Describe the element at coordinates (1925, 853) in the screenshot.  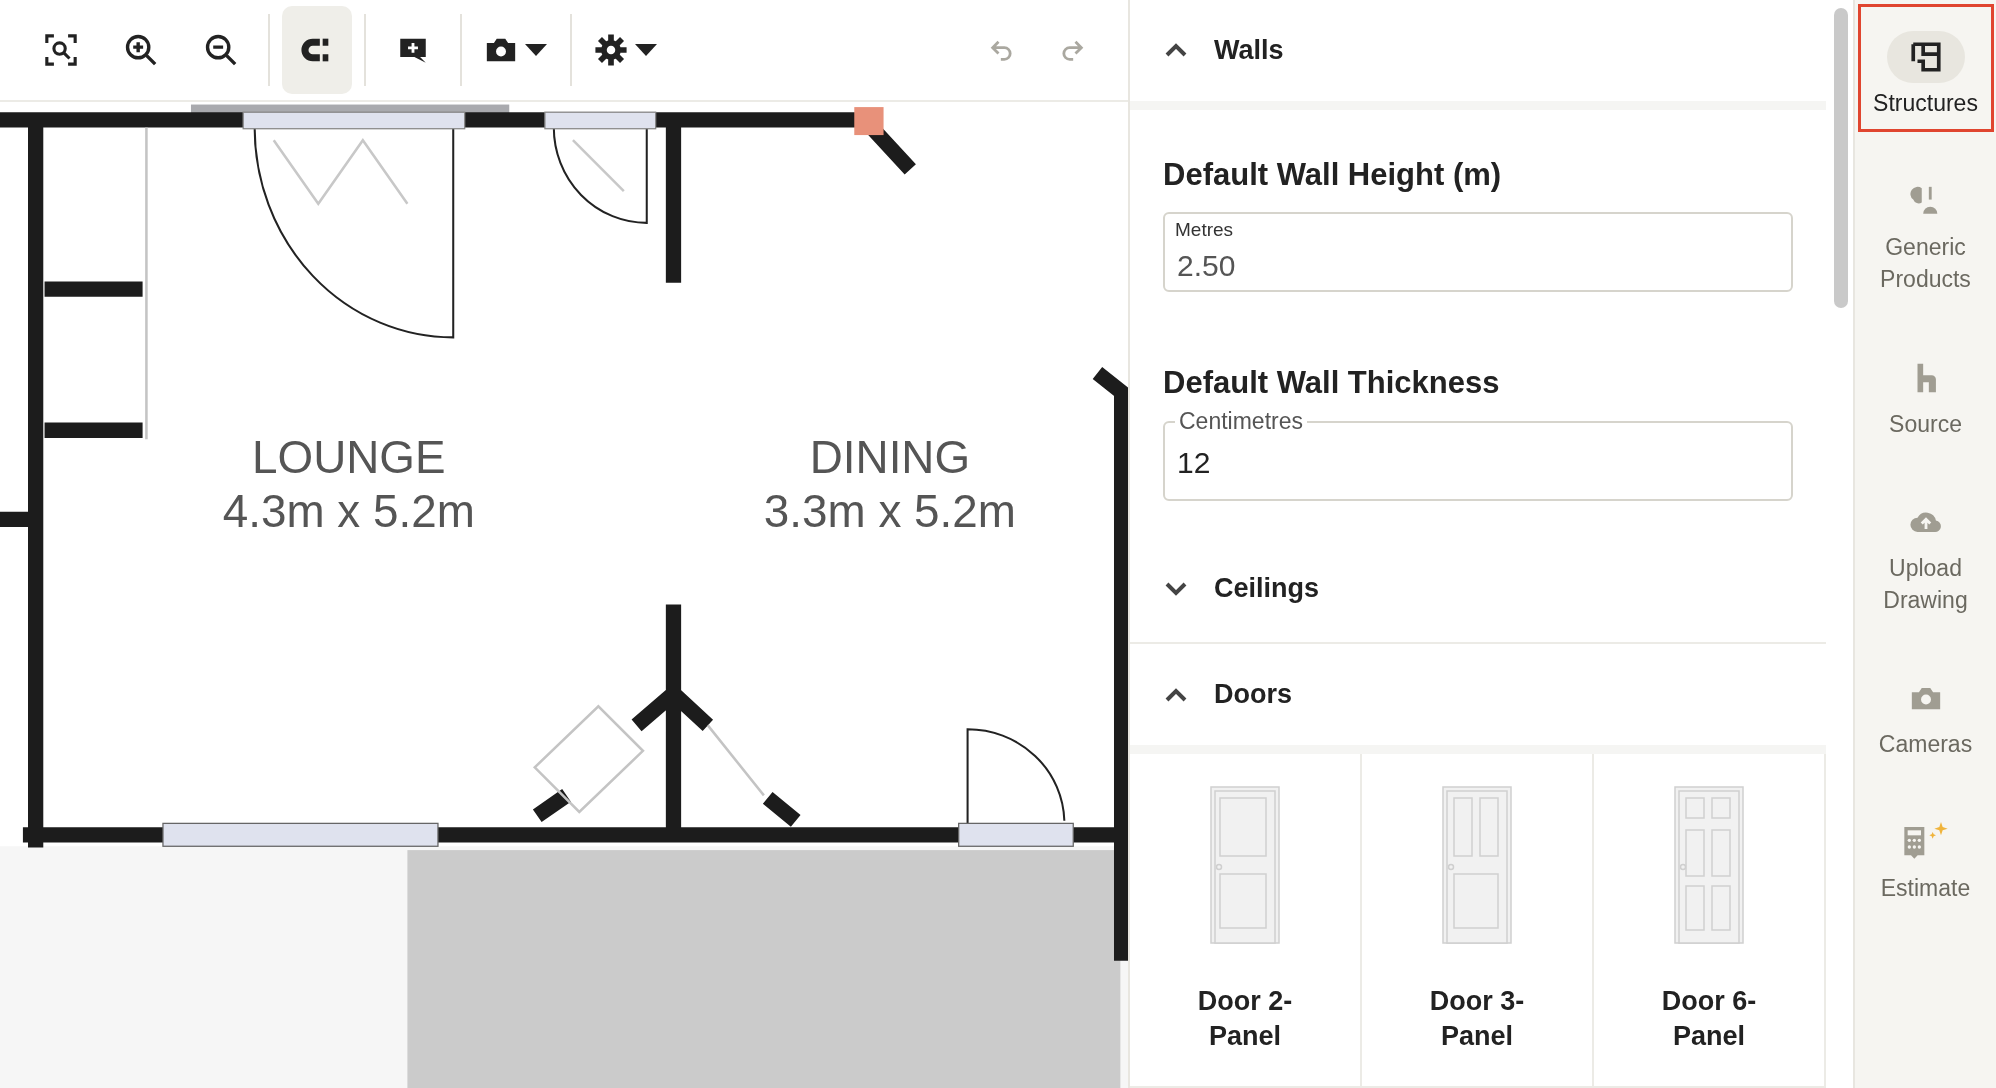
I see `sidebar-item: Estimate` at that location.